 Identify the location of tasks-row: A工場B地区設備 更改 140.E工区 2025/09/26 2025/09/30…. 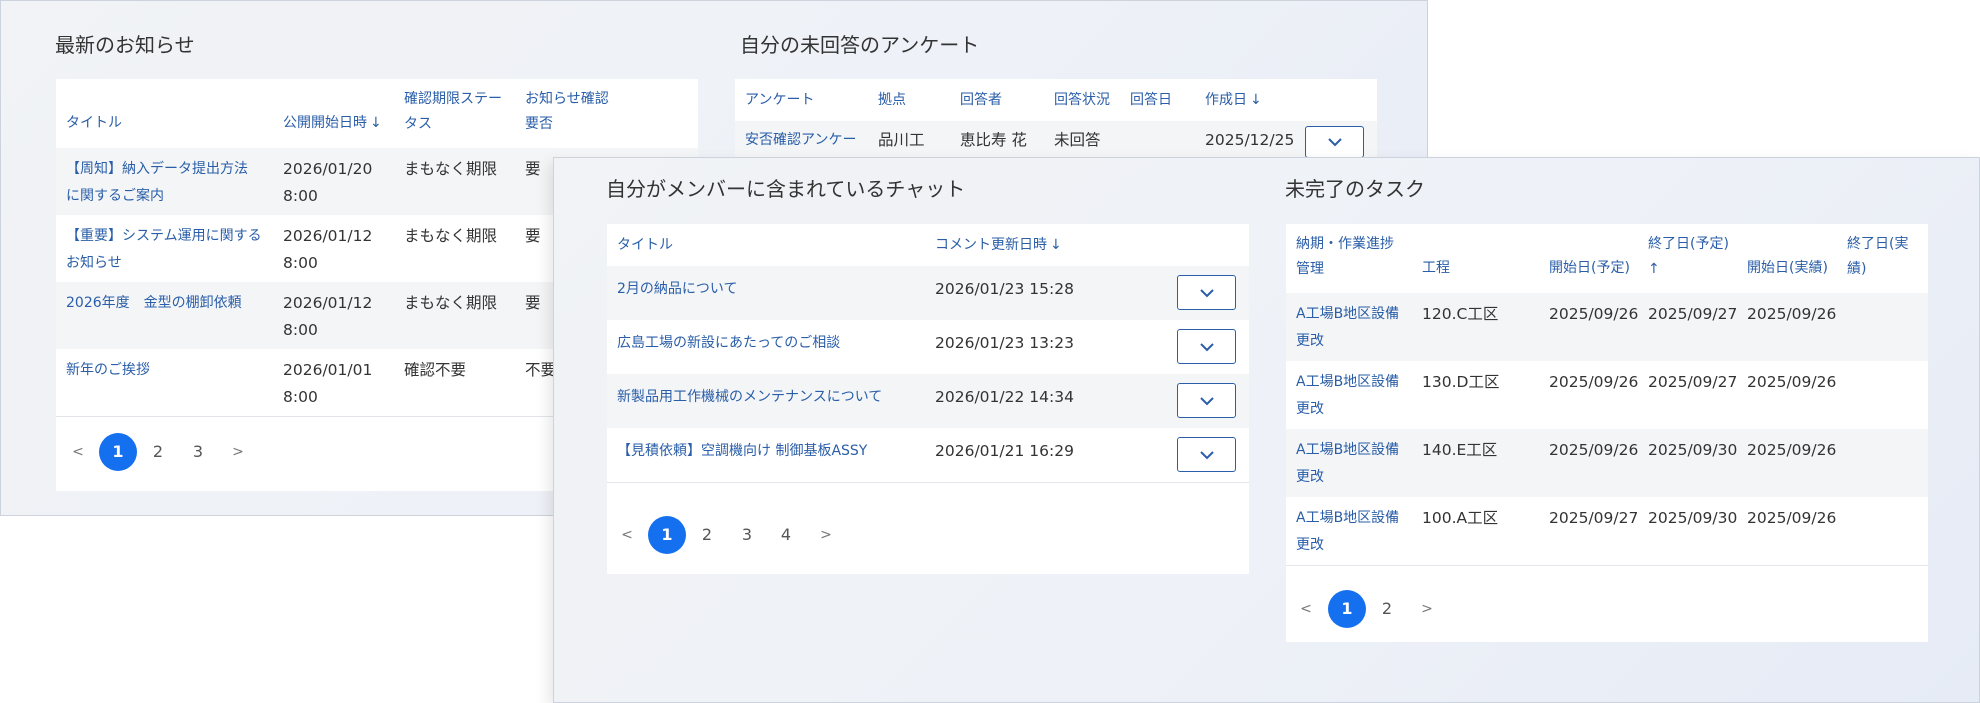
(1607, 463).